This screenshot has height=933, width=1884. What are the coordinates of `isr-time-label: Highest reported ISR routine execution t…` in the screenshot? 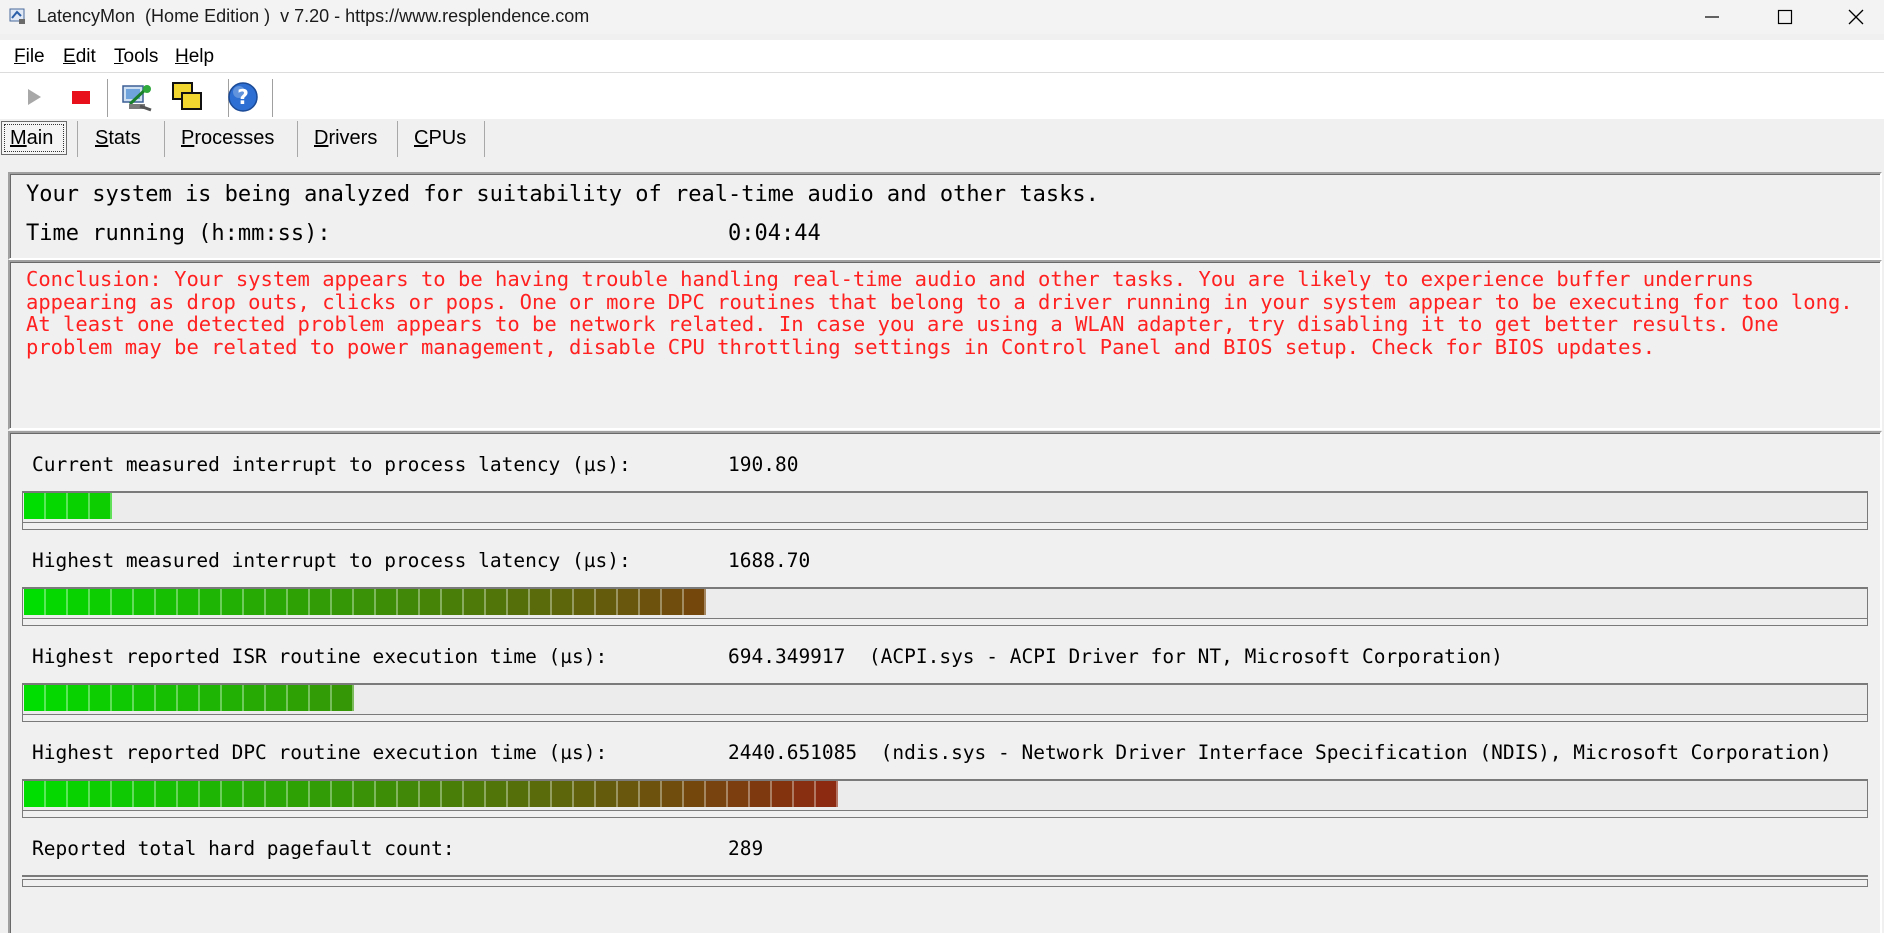 It's located at (320, 656).